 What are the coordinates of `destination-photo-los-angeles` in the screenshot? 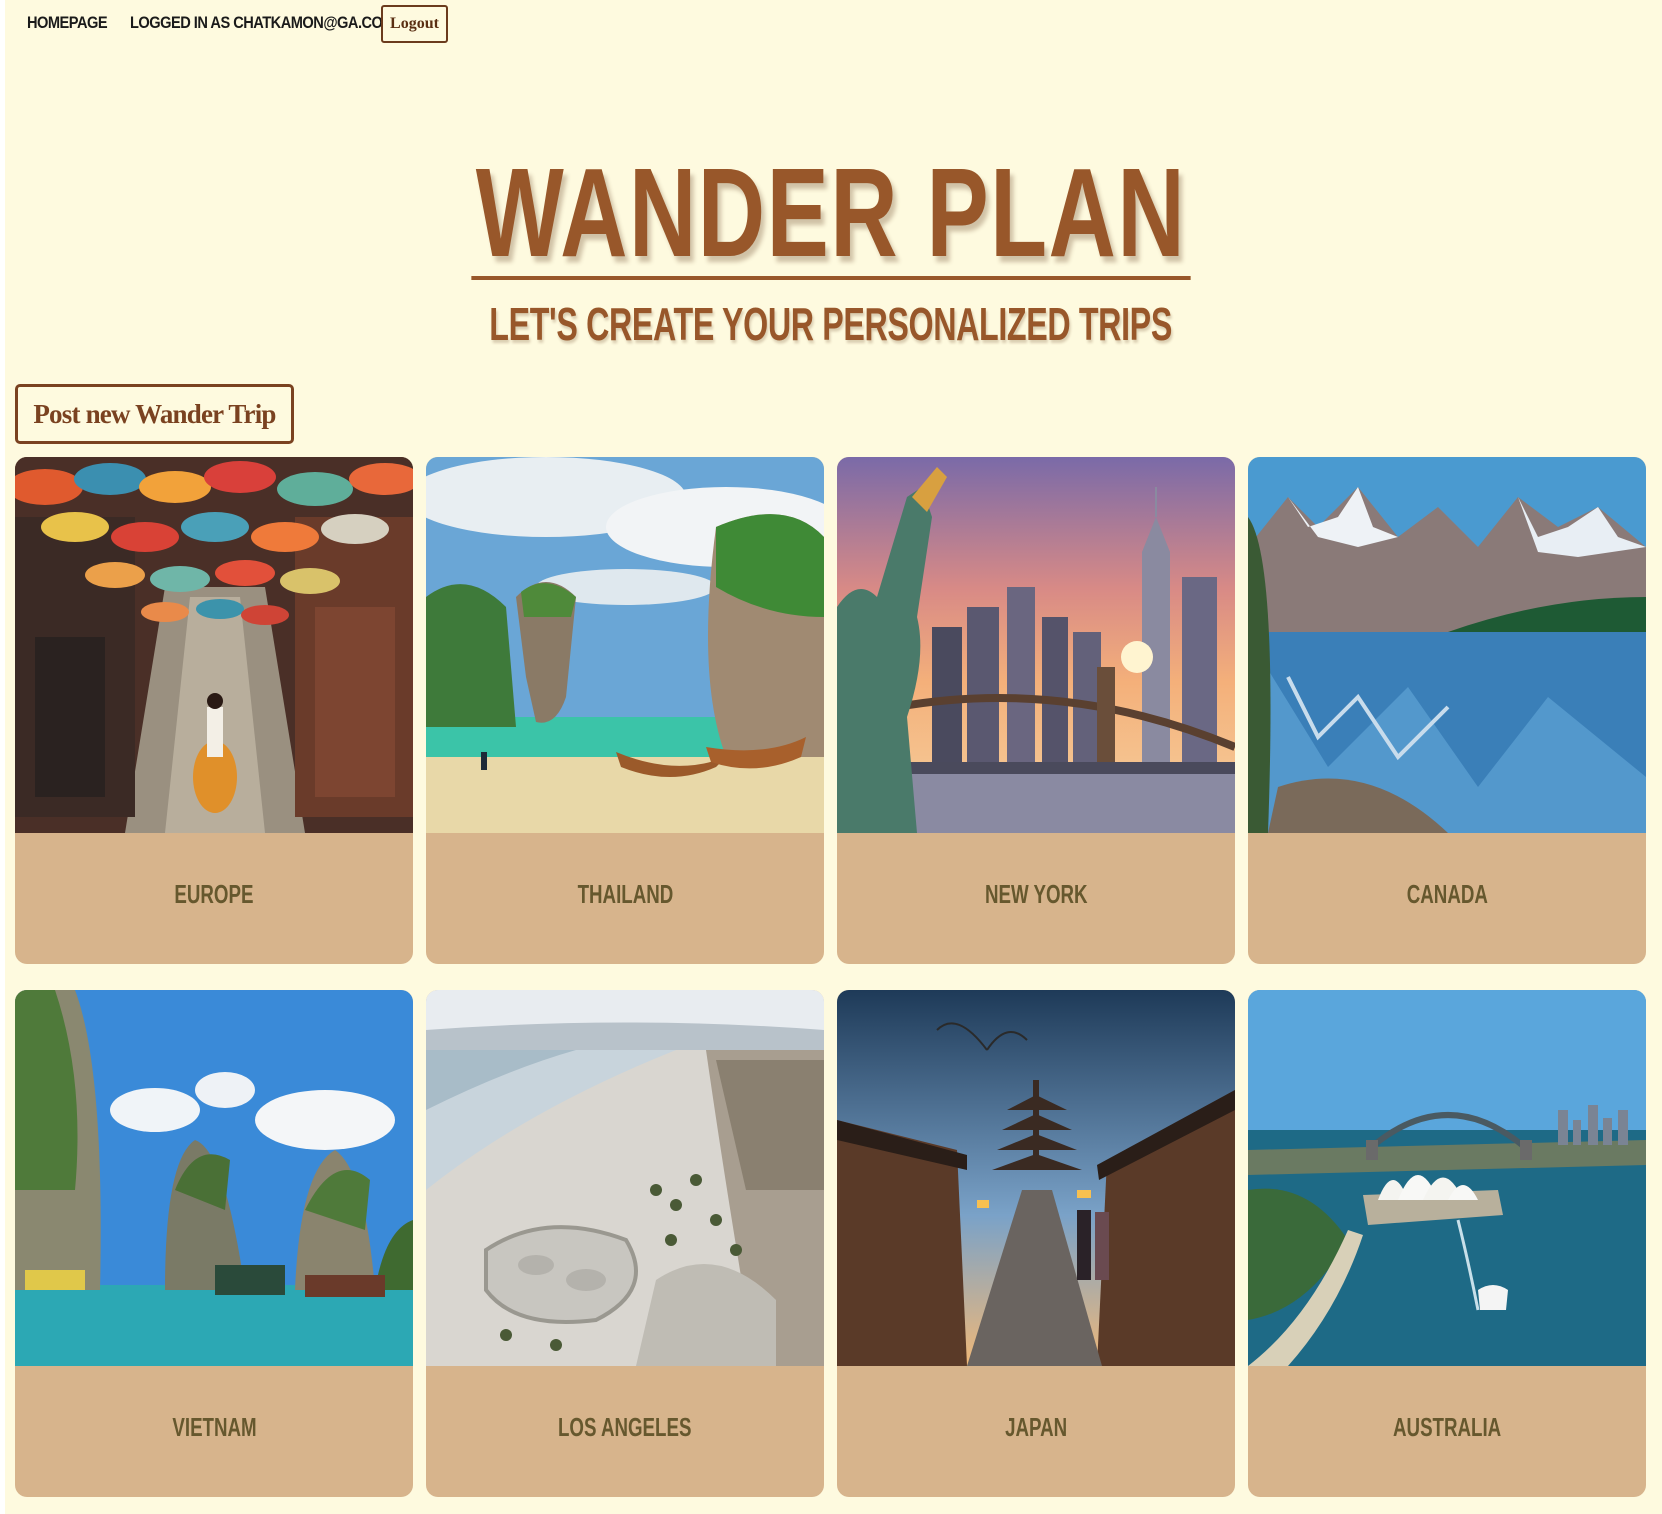 It's located at (625, 1178).